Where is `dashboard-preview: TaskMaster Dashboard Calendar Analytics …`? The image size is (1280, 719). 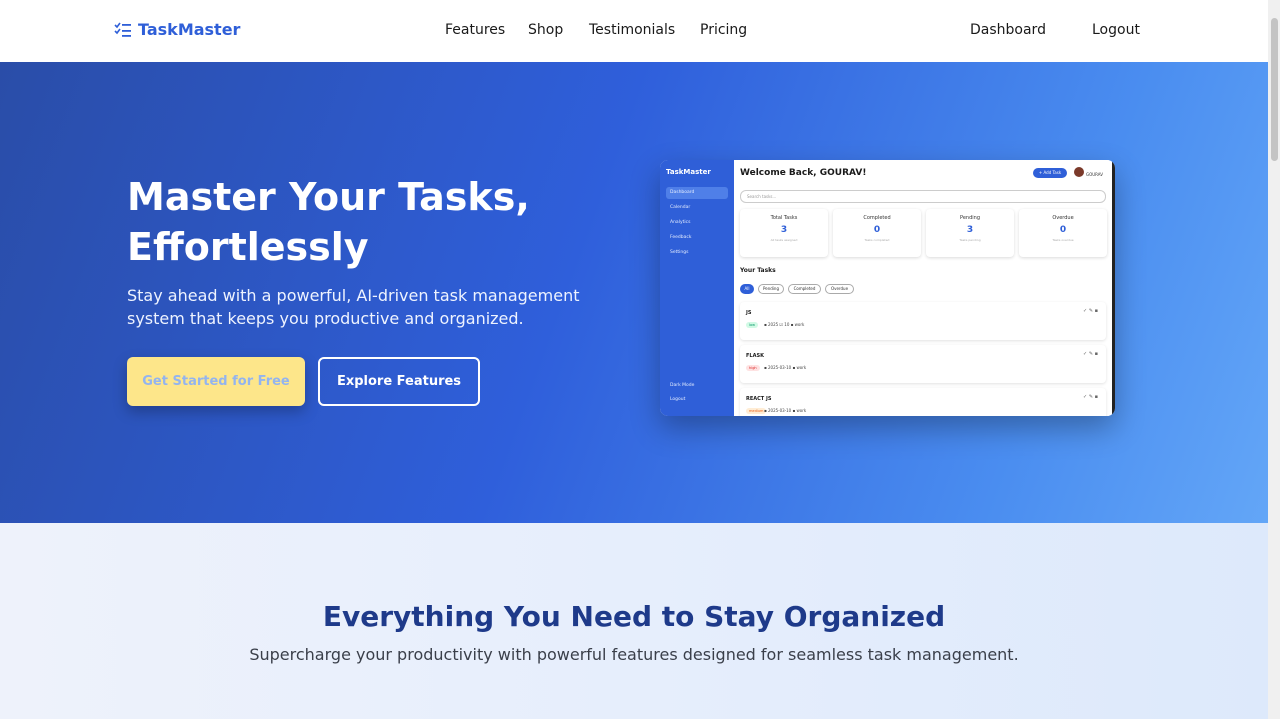
dashboard-preview: TaskMaster Dashboard Calendar Analytics … is located at coordinates (887, 288).